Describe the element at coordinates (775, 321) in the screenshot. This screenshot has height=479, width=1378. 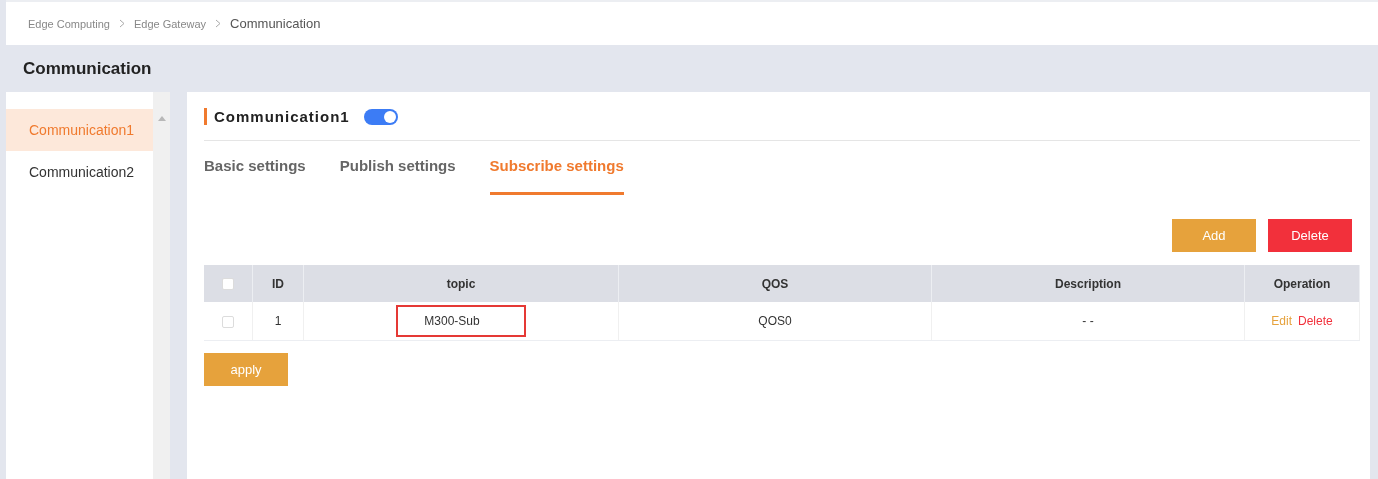
I see `table-cell: QOS0` at that location.